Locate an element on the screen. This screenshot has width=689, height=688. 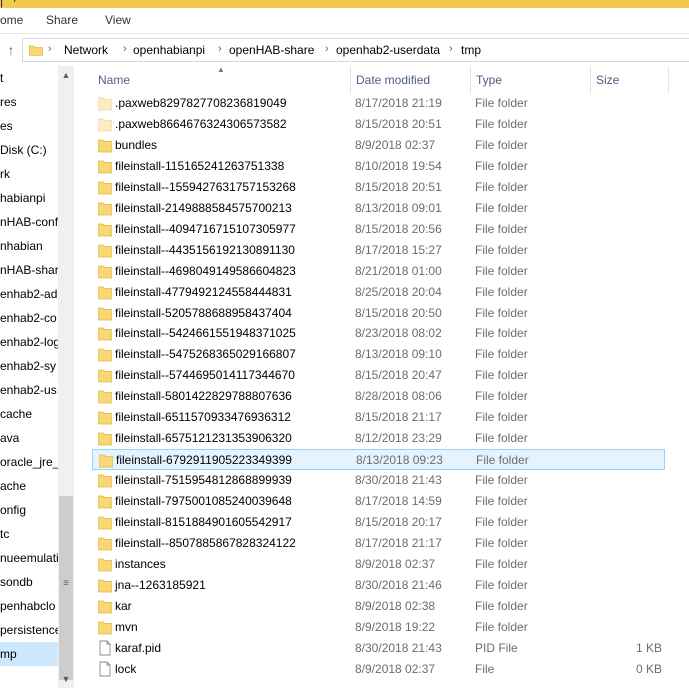
up-arrow-icon: ↑ is located at coordinates (11, 50).